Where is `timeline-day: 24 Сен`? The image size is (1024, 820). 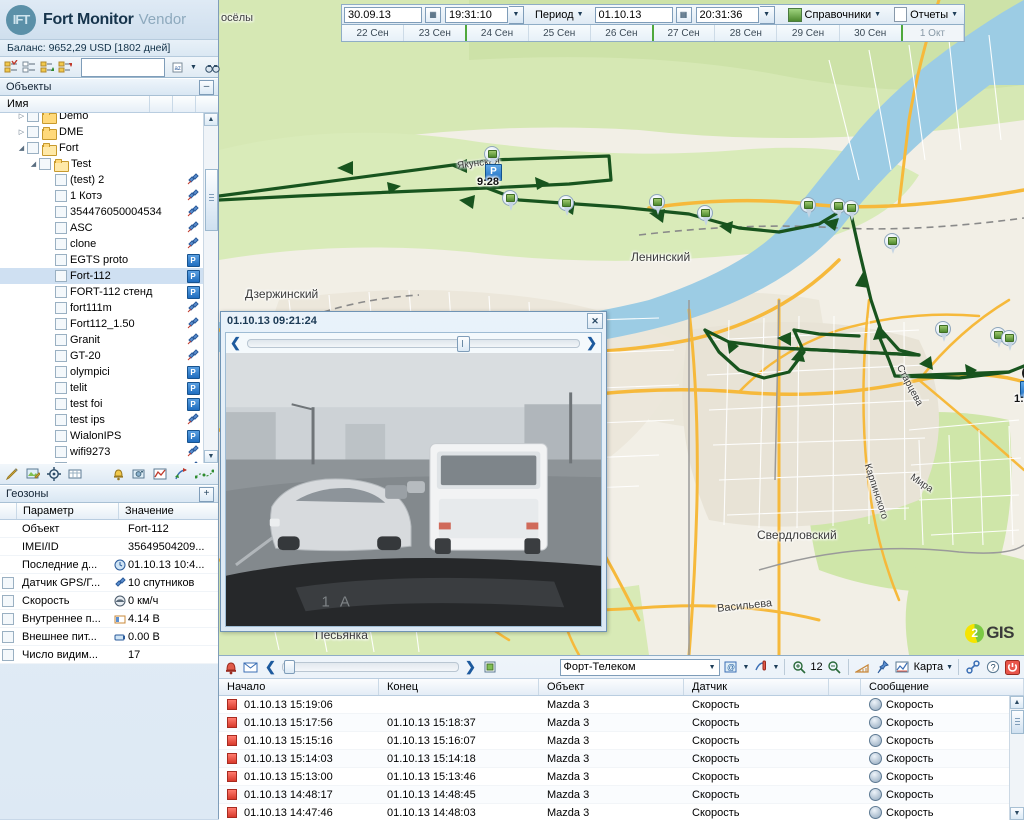
timeline-day: 24 Сен is located at coordinates (497, 33).